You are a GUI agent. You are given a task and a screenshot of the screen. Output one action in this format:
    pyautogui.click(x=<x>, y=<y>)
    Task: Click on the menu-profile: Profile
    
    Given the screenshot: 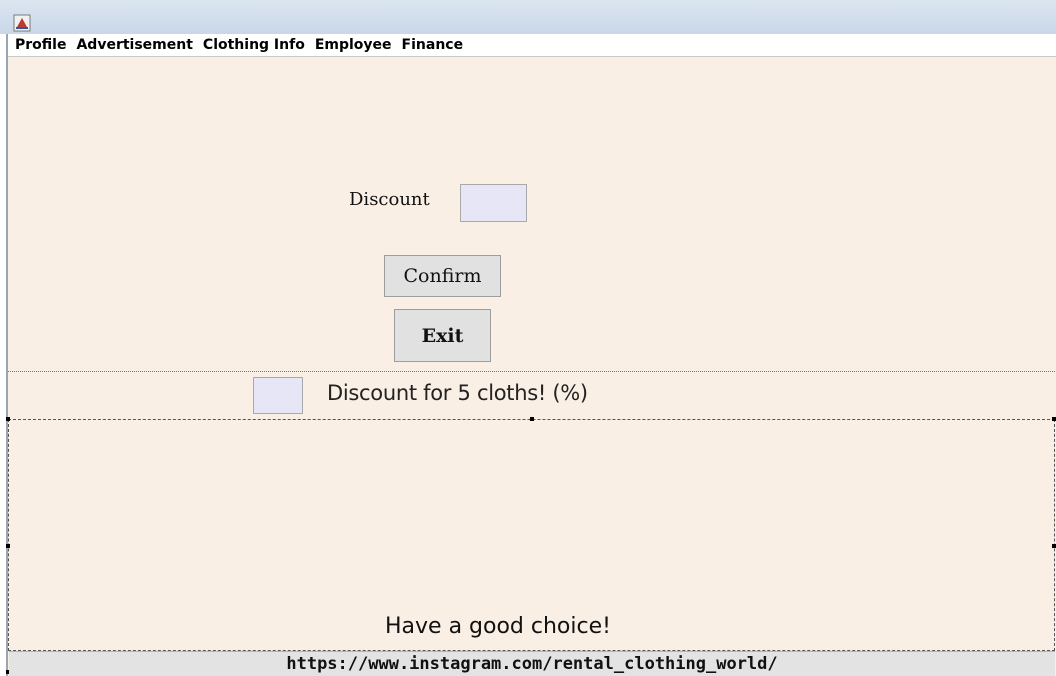 What is the action you would take?
    pyautogui.click(x=39, y=45)
    